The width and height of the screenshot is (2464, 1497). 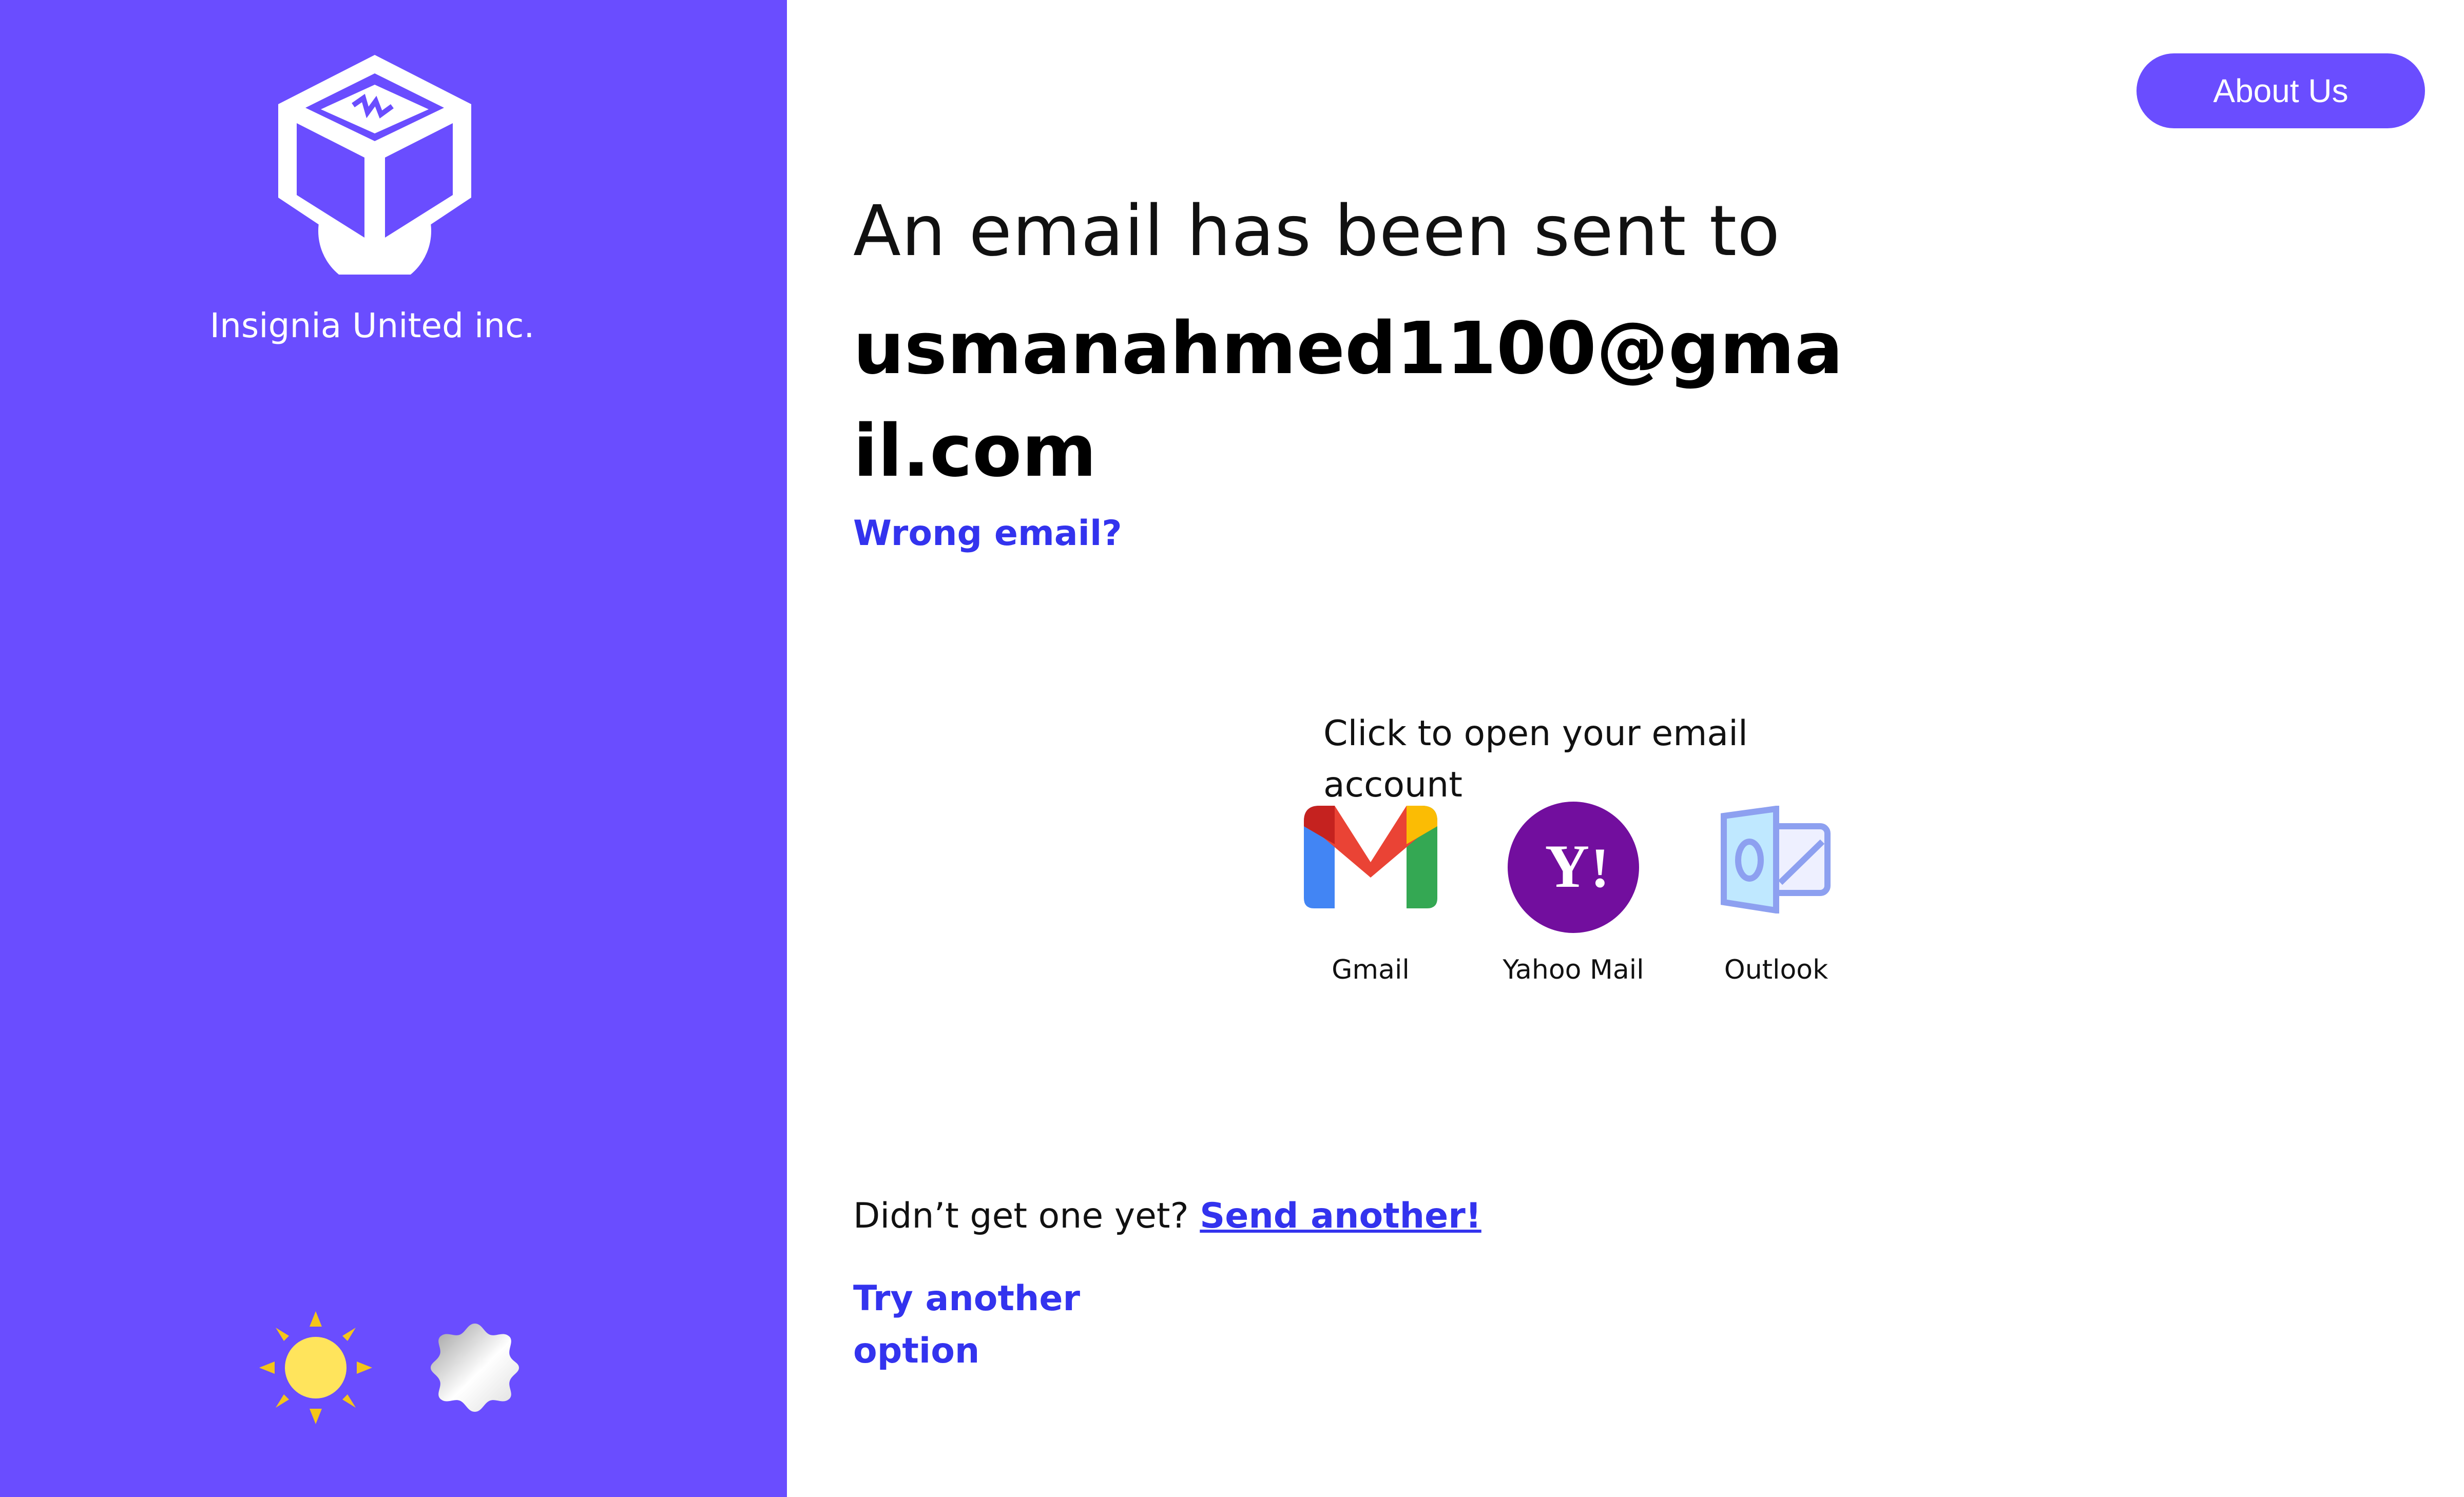 What do you see at coordinates (2280, 90) in the screenshot?
I see `about-us-button: About Us` at bounding box center [2280, 90].